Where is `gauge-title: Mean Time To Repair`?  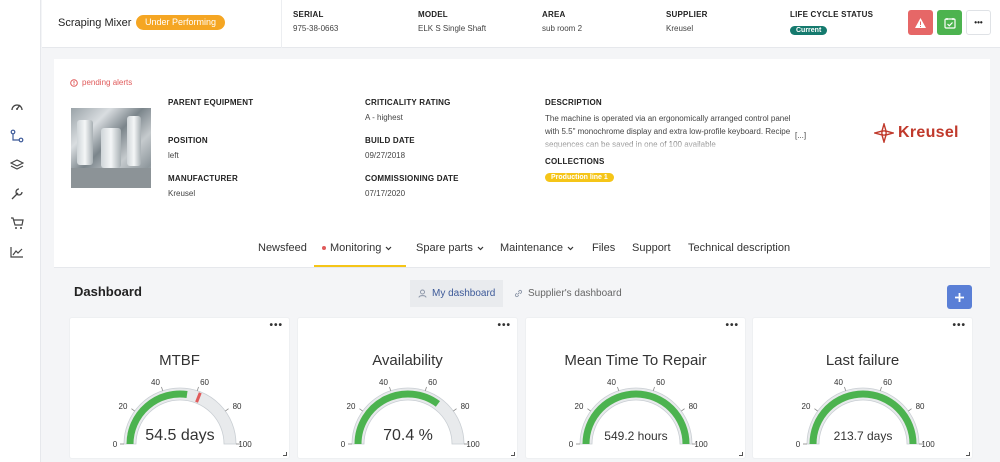
gauge-title: Mean Time To Repair is located at coordinates (635, 360).